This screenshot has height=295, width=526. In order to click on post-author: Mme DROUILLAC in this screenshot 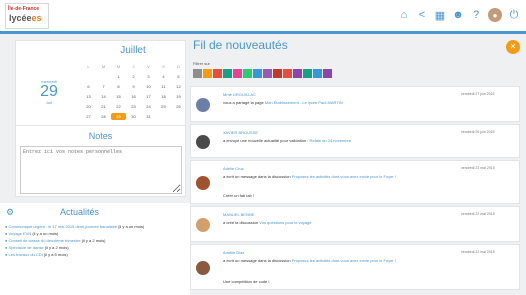, I will do `click(239, 94)`.